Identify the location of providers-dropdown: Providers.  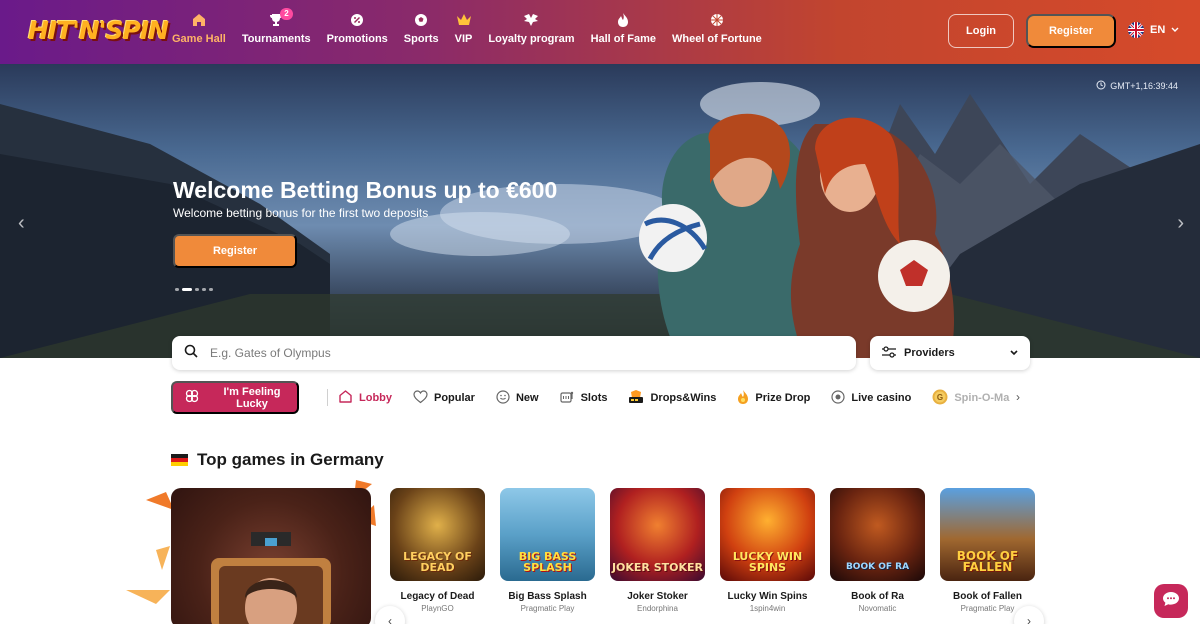
(950, 353).